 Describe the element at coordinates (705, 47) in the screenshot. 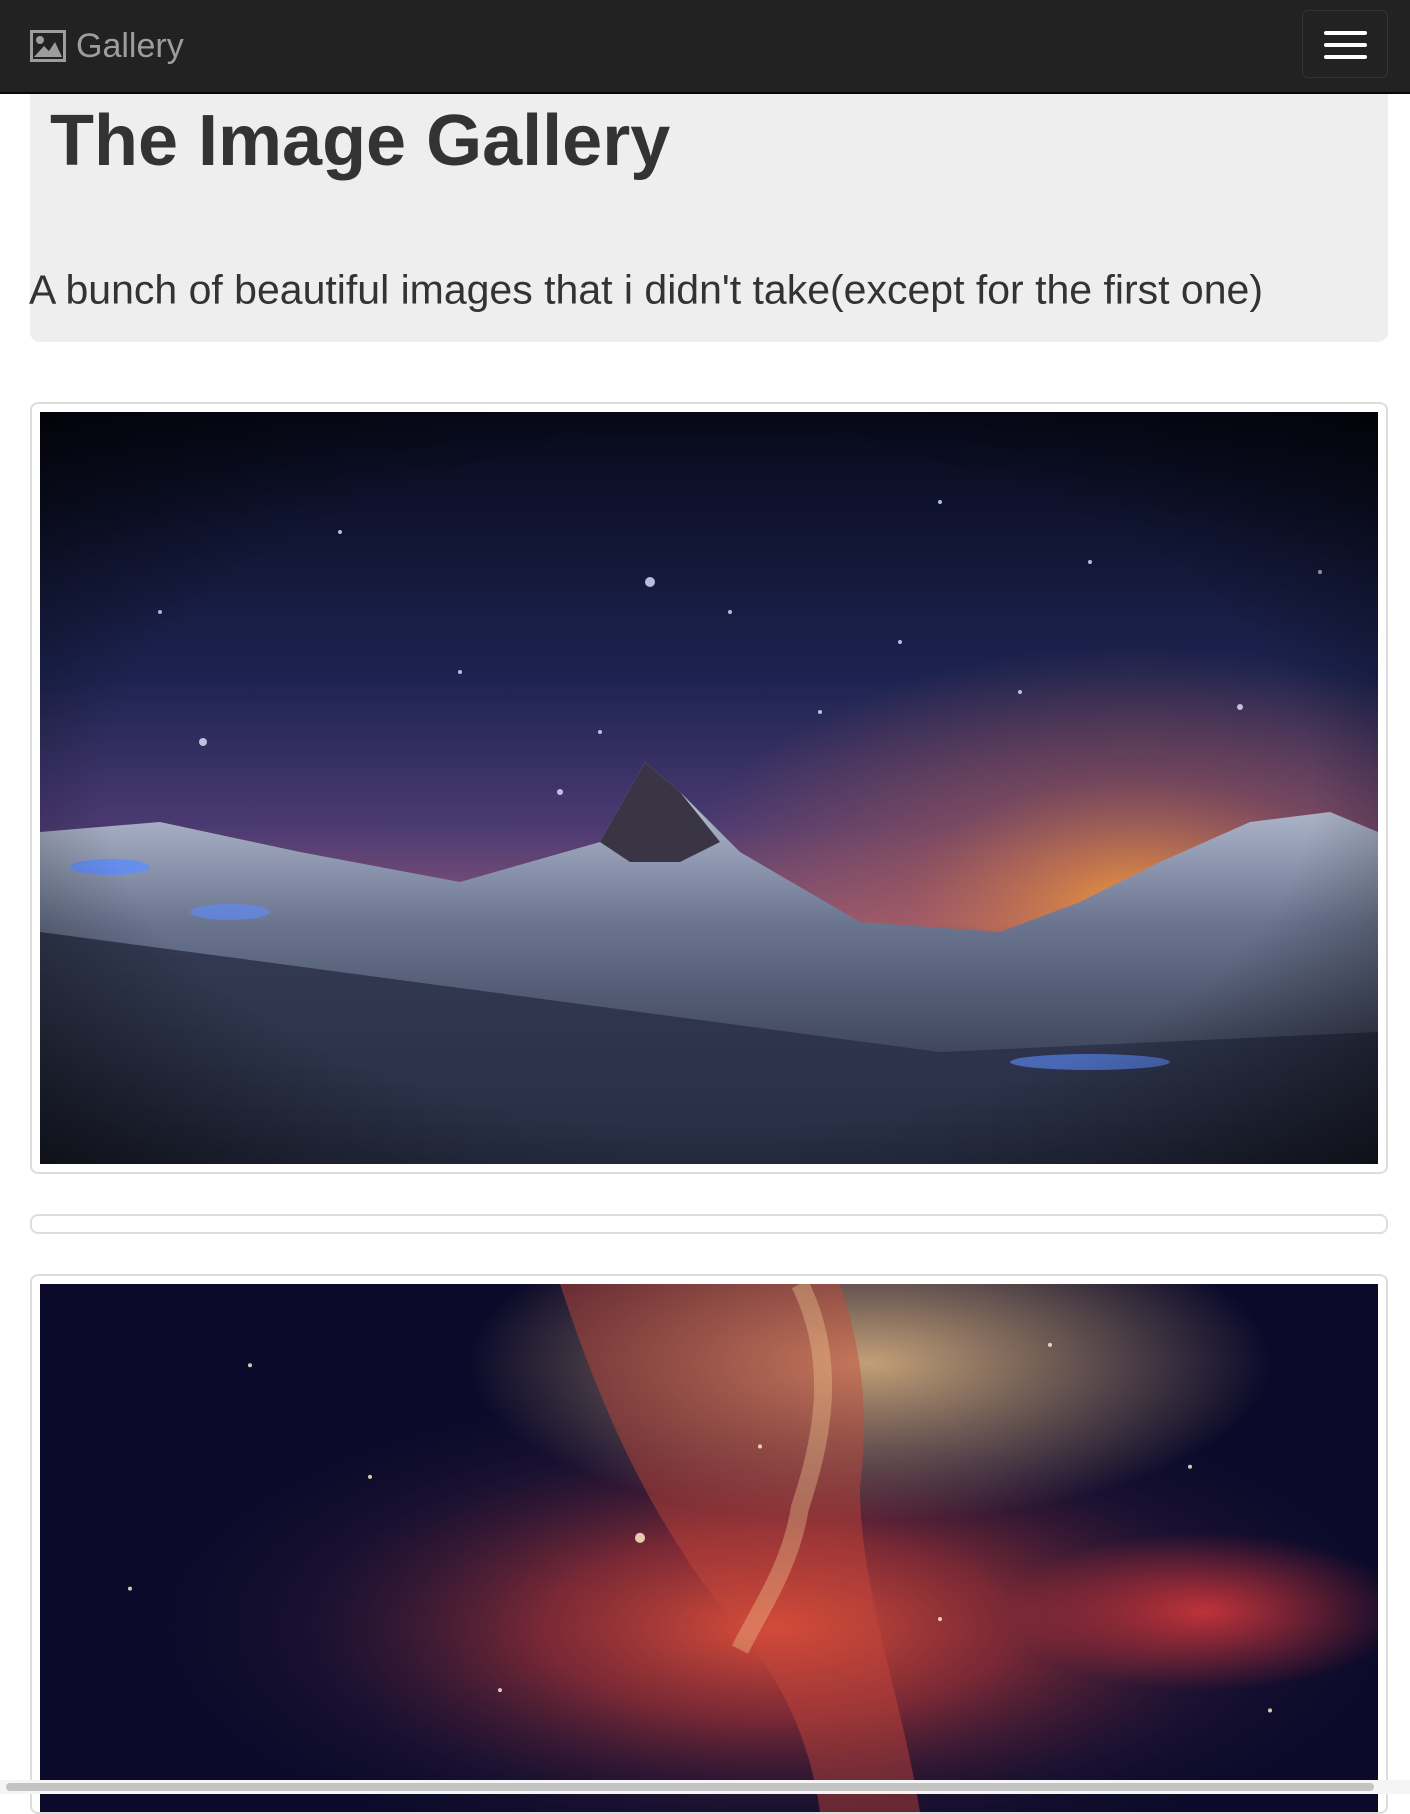

I see `top-navbar: Gallery` at that location.